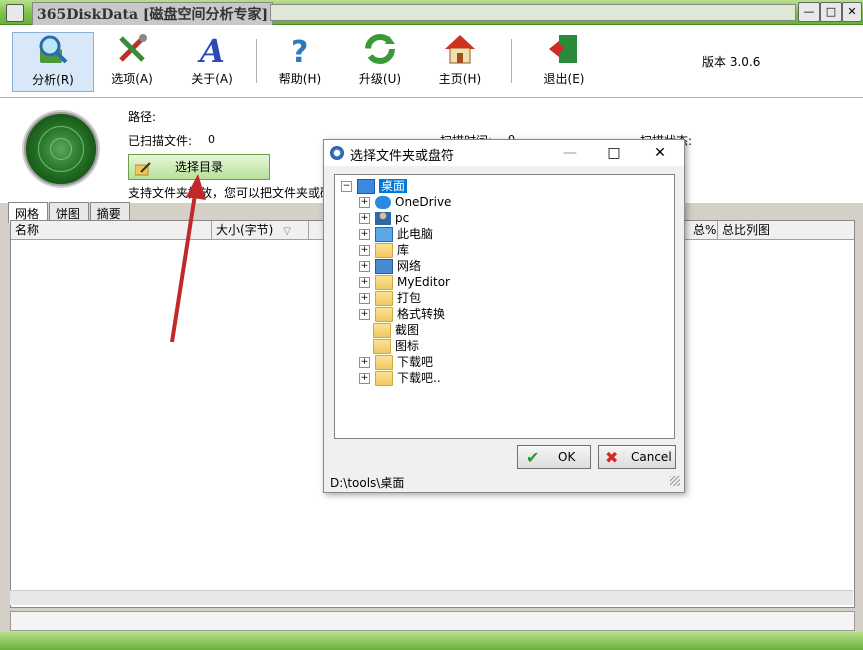 This screenshot has height=650, width=863. Describe the element at coordinates (660, 153) in the screenshot. I see `dialog-close-button: ✕` at that location.